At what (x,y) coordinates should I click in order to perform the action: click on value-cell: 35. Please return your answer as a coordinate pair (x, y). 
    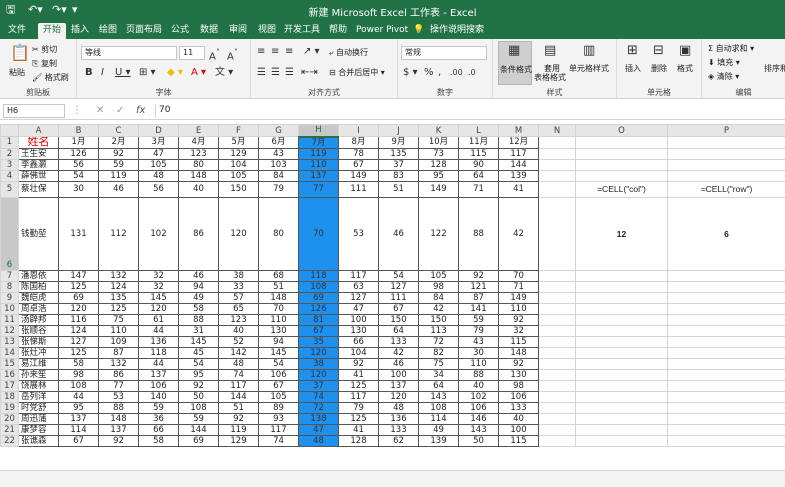
    Looking at the image, I should click on (318, 341).